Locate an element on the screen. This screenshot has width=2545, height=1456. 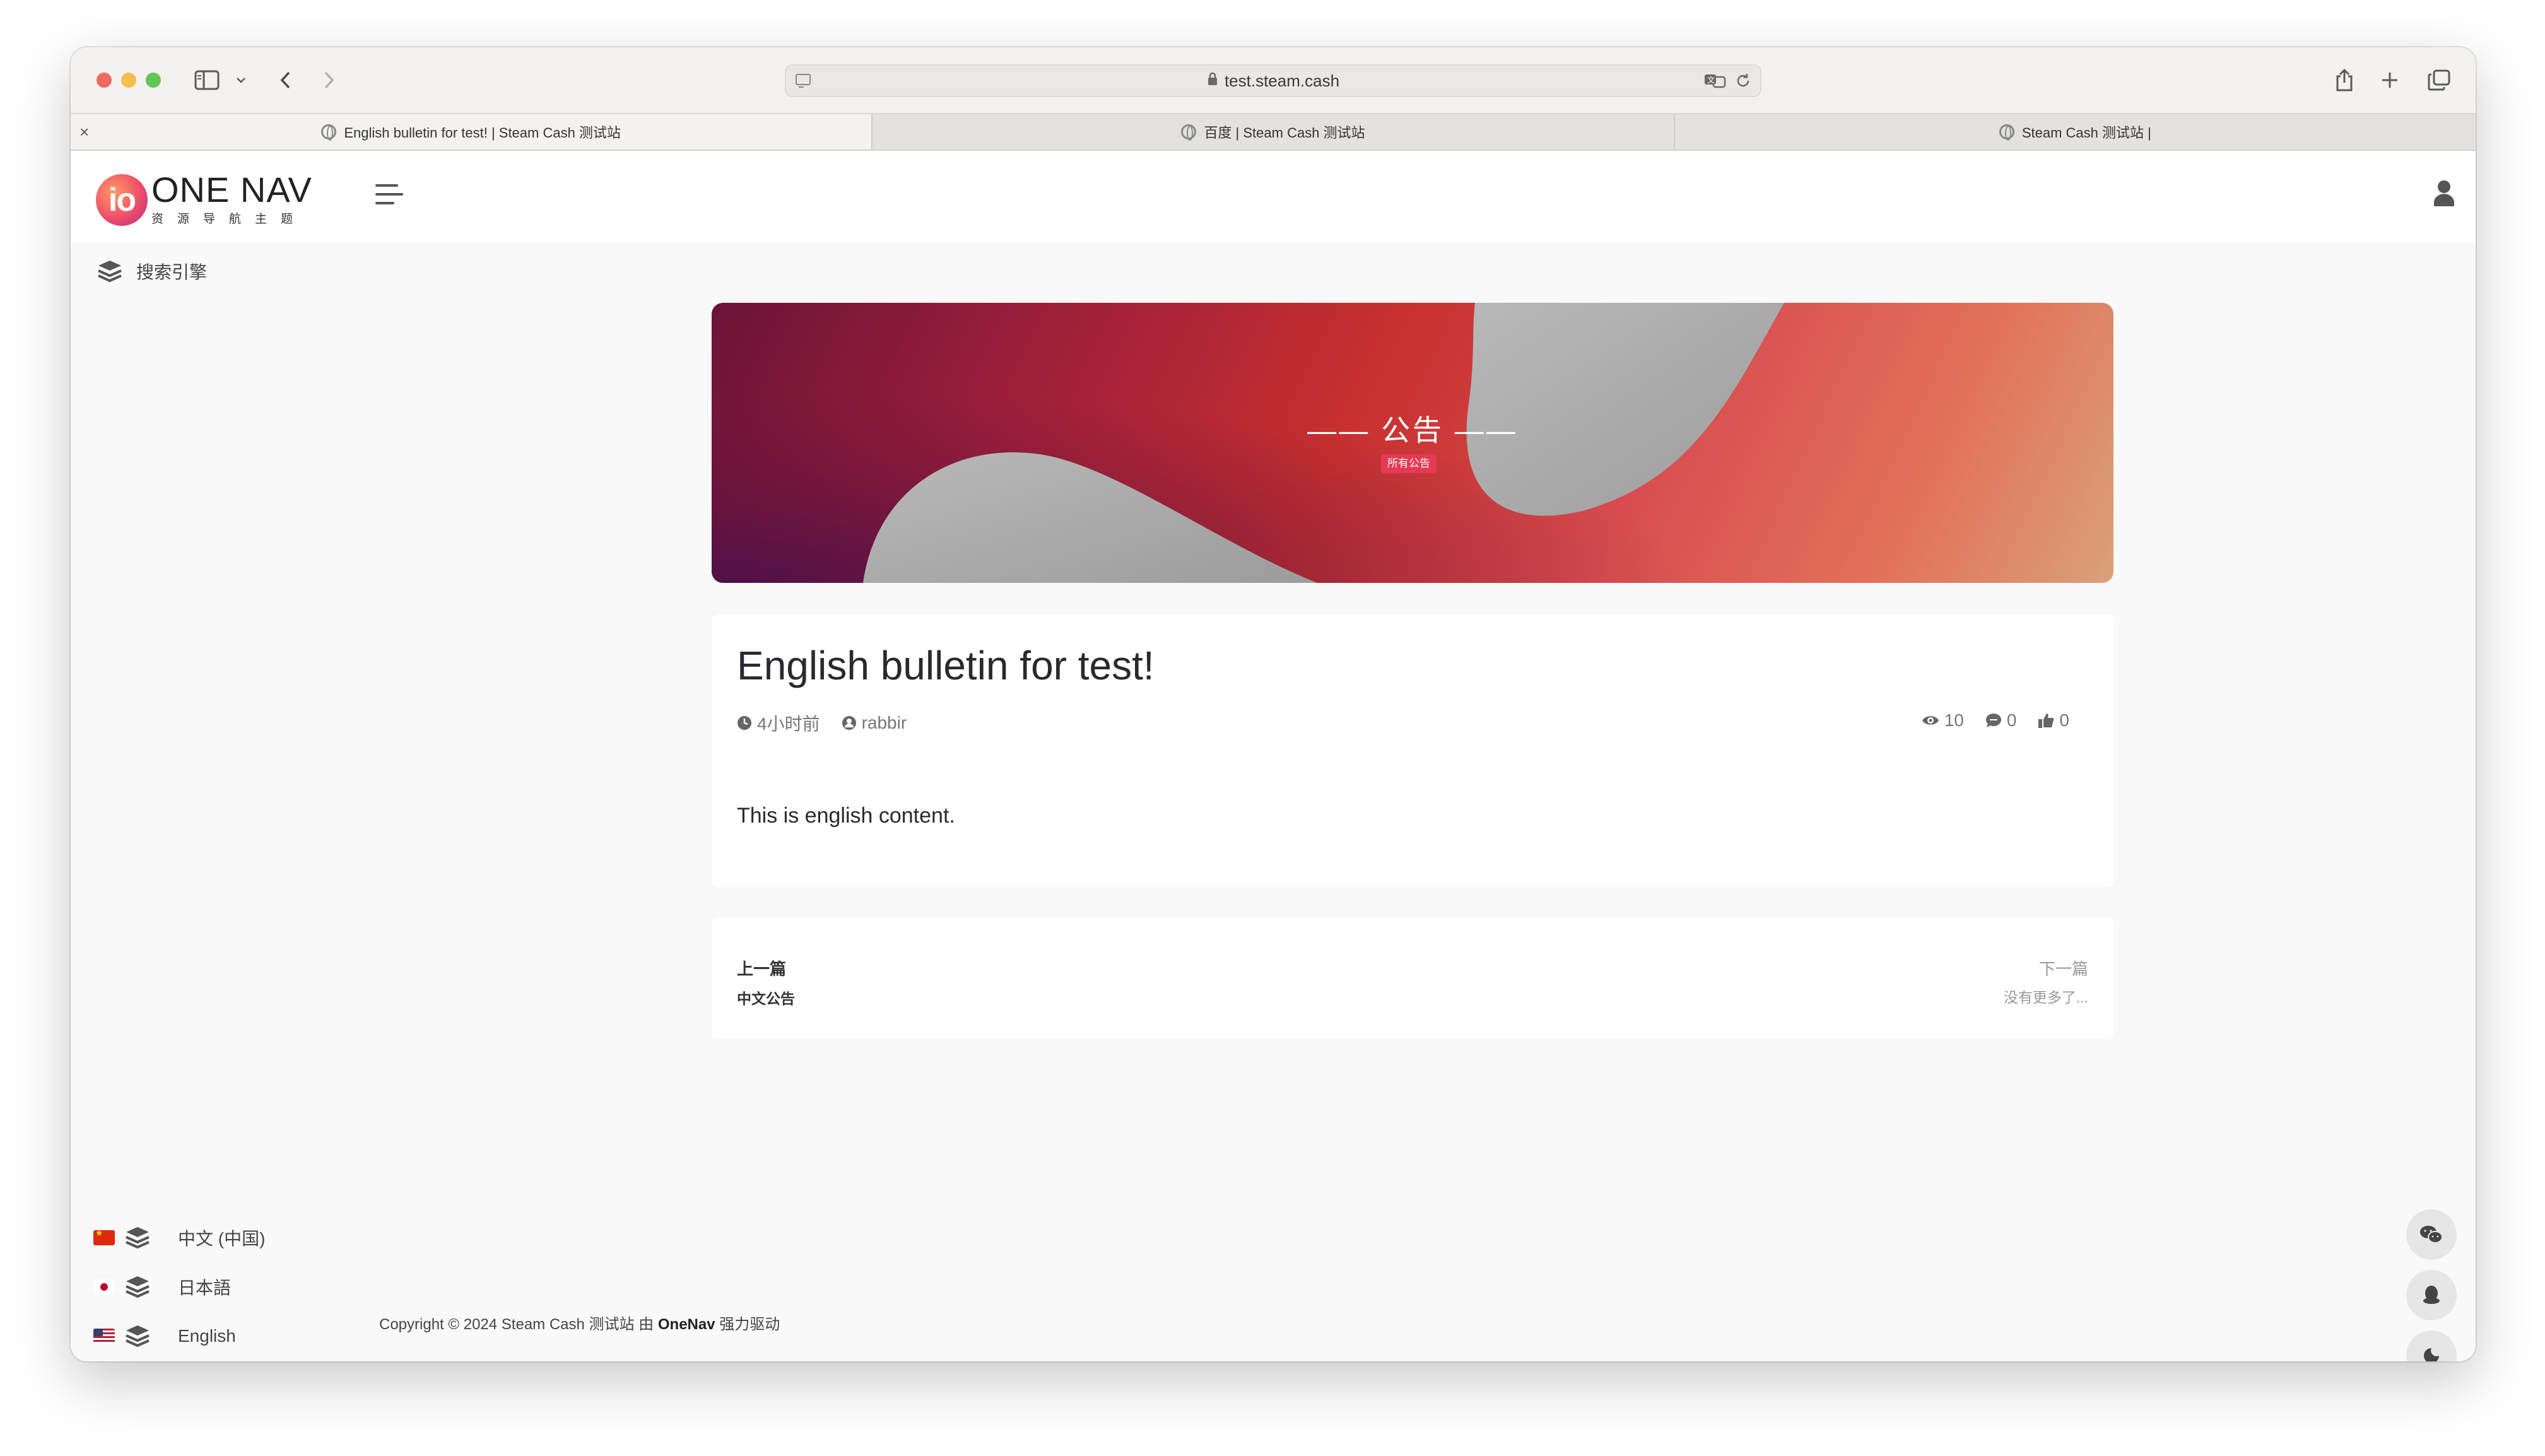
qq-icon is located at coordinates (2431, 1295).